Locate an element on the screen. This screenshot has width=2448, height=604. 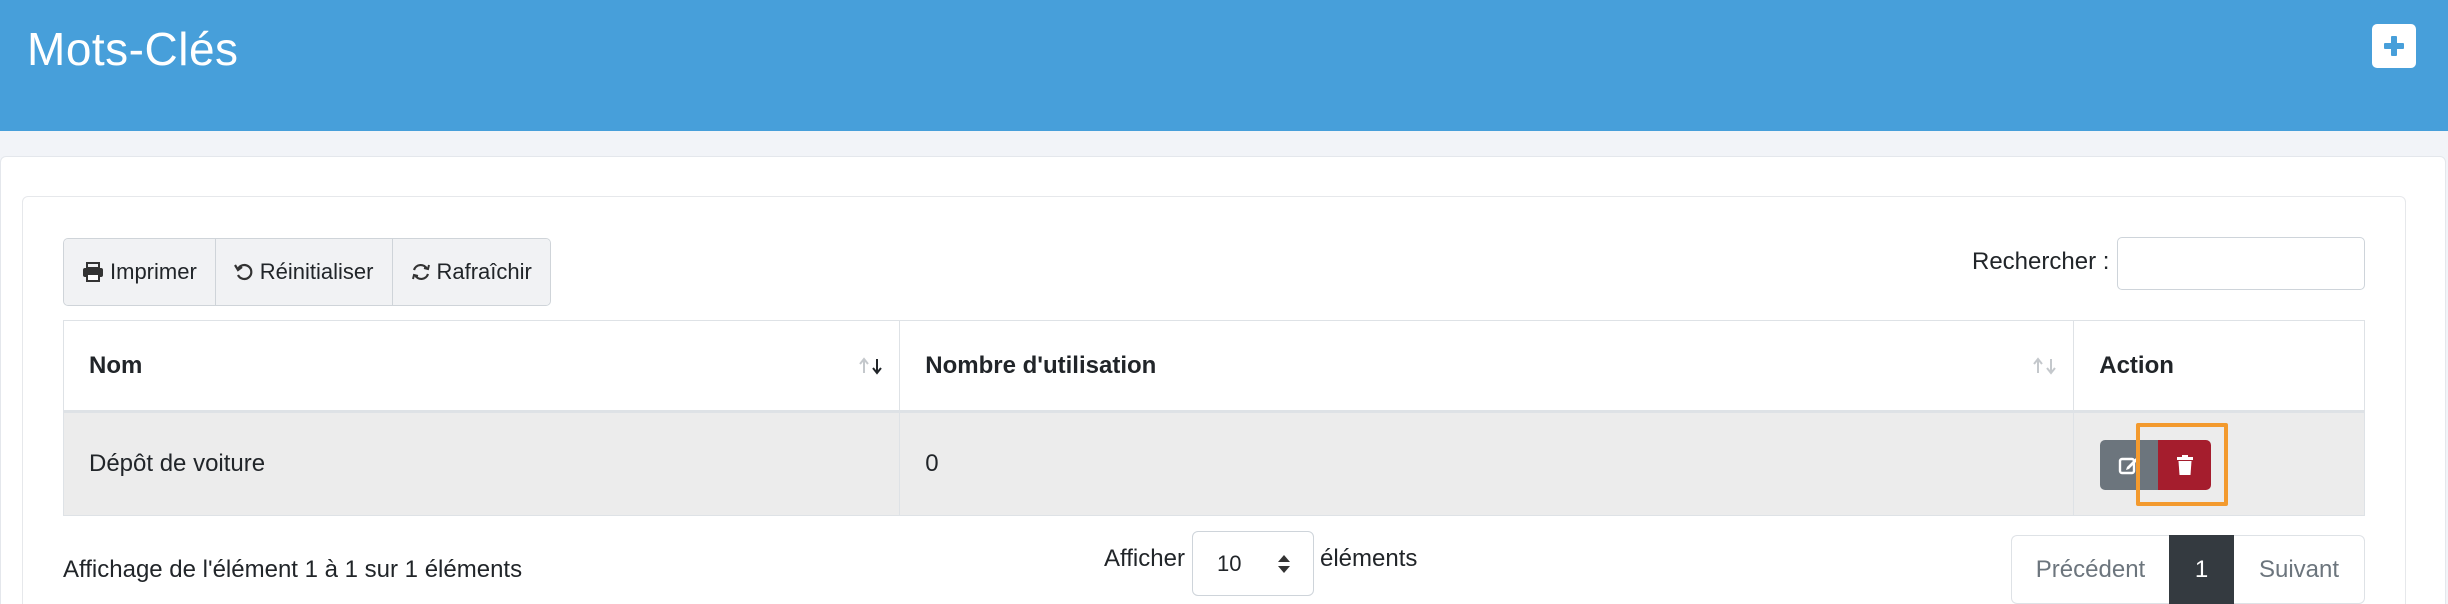
refresh-button: Rafraîchir is located at coordinates (471, 272).